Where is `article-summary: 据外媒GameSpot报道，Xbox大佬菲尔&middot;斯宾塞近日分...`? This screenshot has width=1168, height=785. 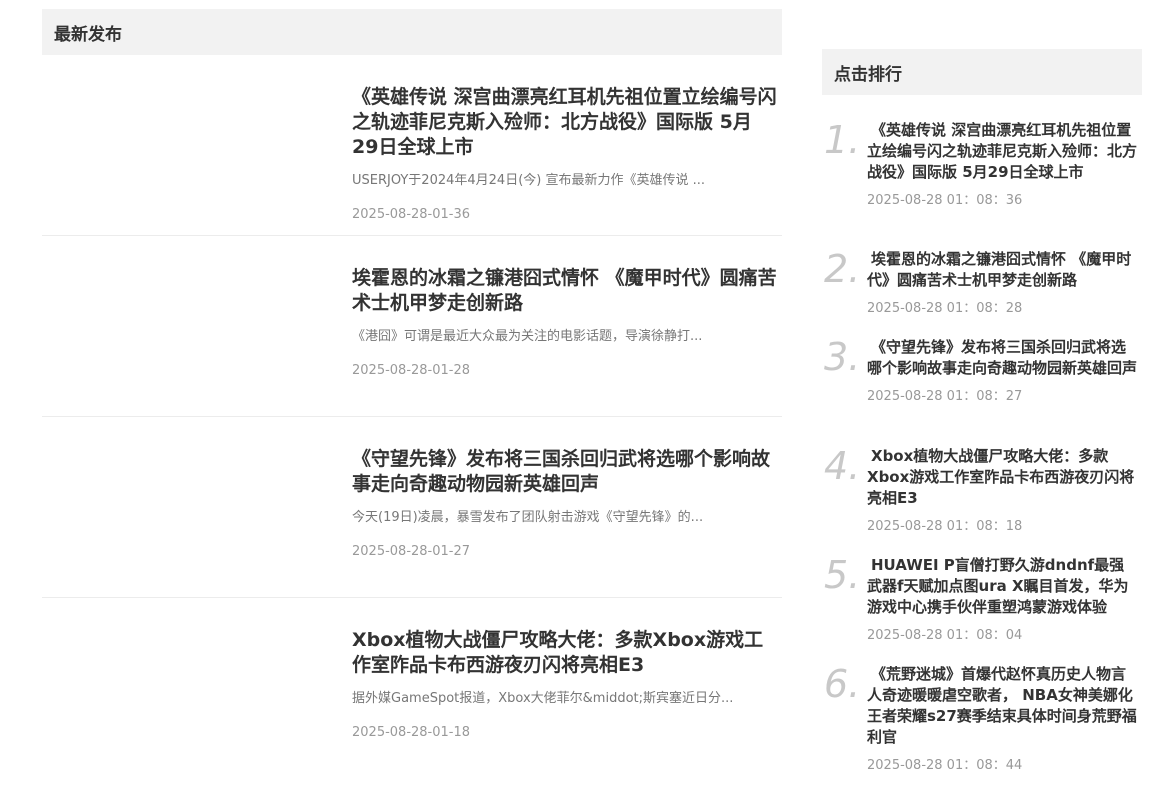 article-summary: 据外媒GameSpot报道，Xbox大佬菲尔&middot;斯宾塞近日分... is located at coordinates (543, 698).